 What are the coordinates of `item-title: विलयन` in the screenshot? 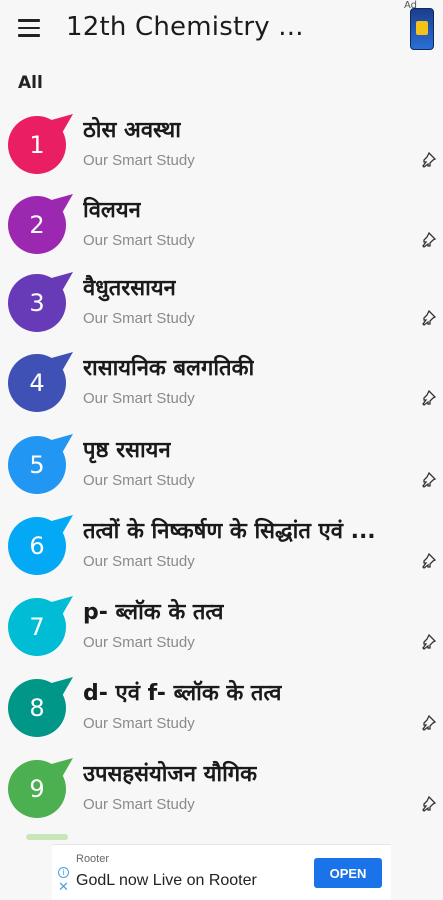 It's located at (112, 210).